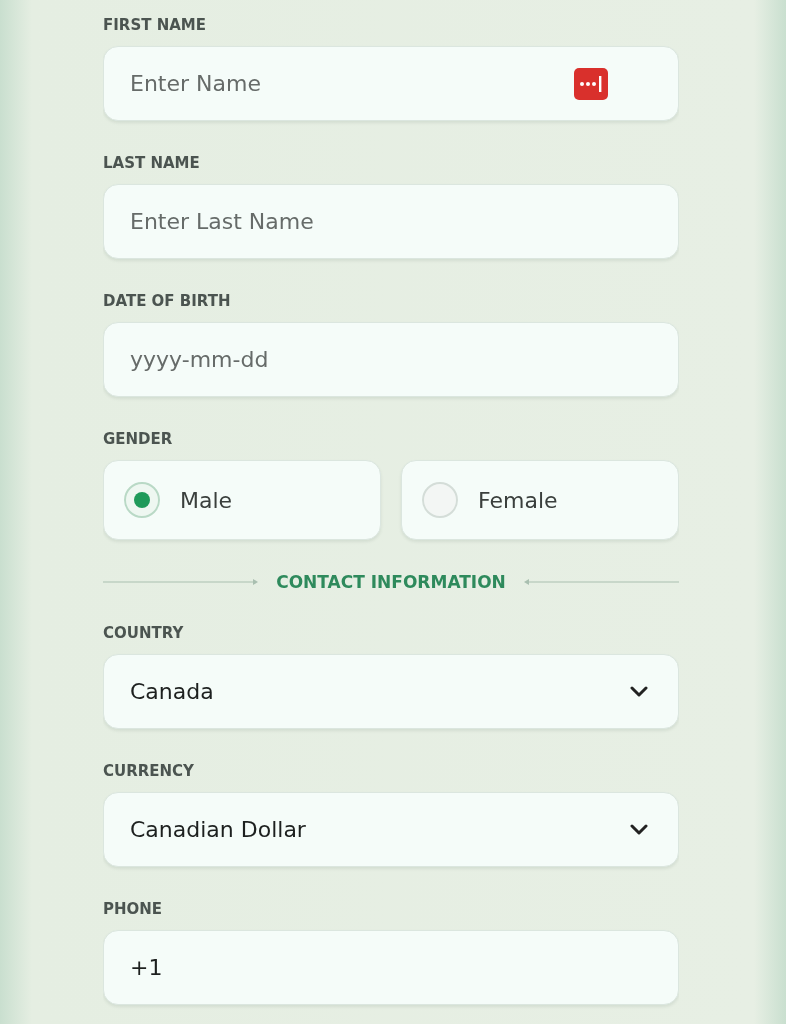 The height and width of the screenshot is (1024, 786). What do you see at coordinates (152, 163) in the screenshot?
I see `field-label: LAST NAME` at bounding box center [152, 163].